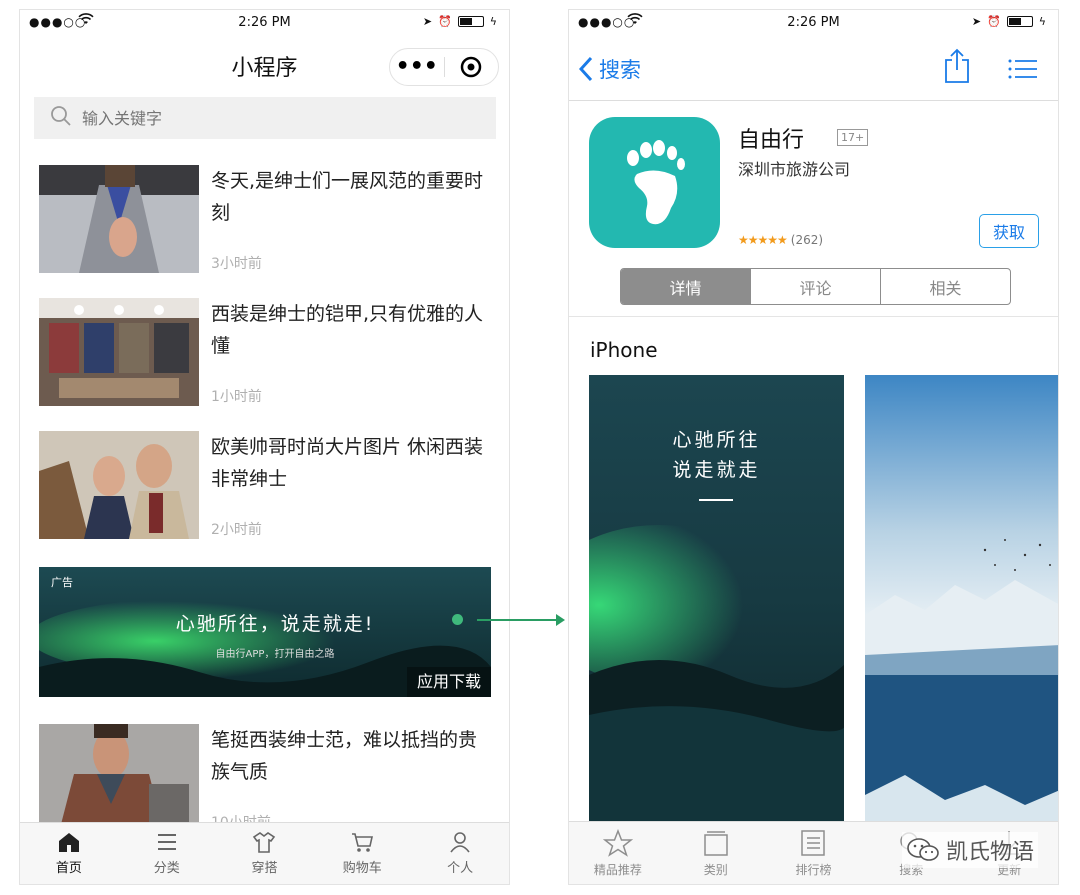 The image size is (1080, 895). Describe the element at coordinates (347, 197) in the screenshot. I see `article-title: 冬天,是绅士们一展风范的重要时刻` at that location.